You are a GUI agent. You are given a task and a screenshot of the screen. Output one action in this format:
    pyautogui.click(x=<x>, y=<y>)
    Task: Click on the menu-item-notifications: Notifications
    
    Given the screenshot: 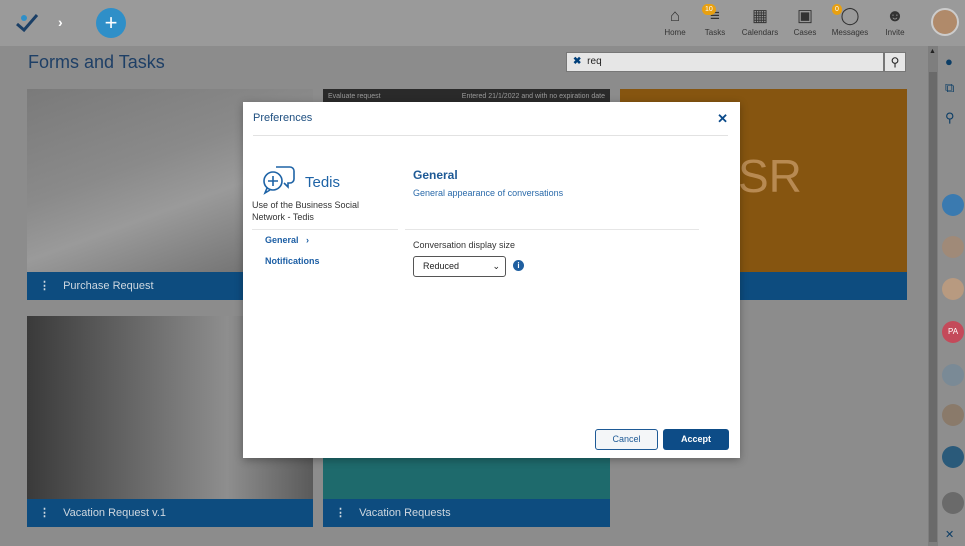 What is the action you would take?
    pyautogui.click(x=292, y=261)
    